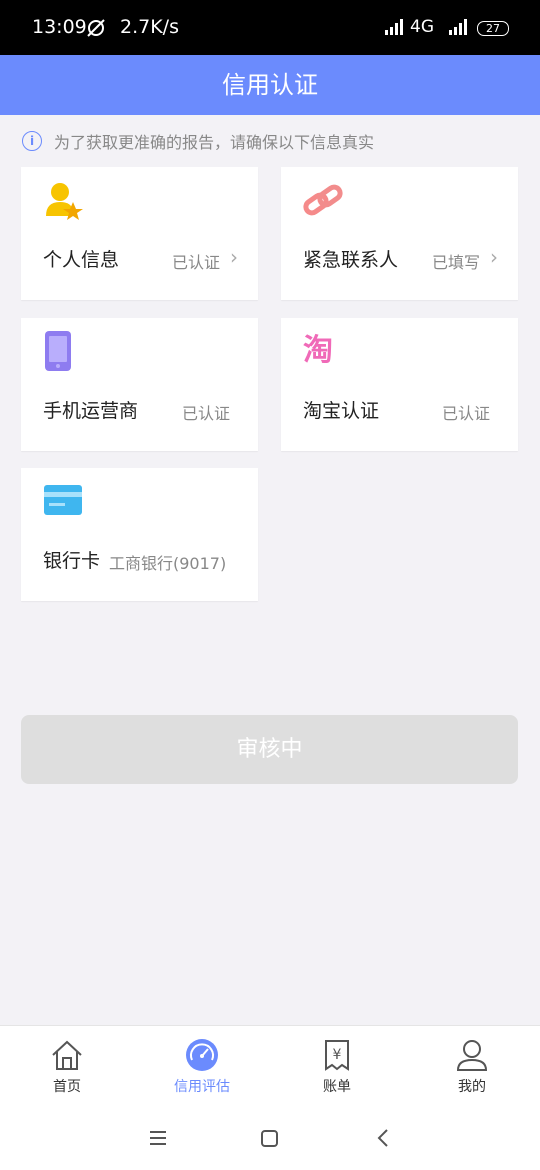  Describe the element at coordinates (139, 534) in the screenshot. I see `card-bank: 银行卡 工商银行(9017)` at that location.